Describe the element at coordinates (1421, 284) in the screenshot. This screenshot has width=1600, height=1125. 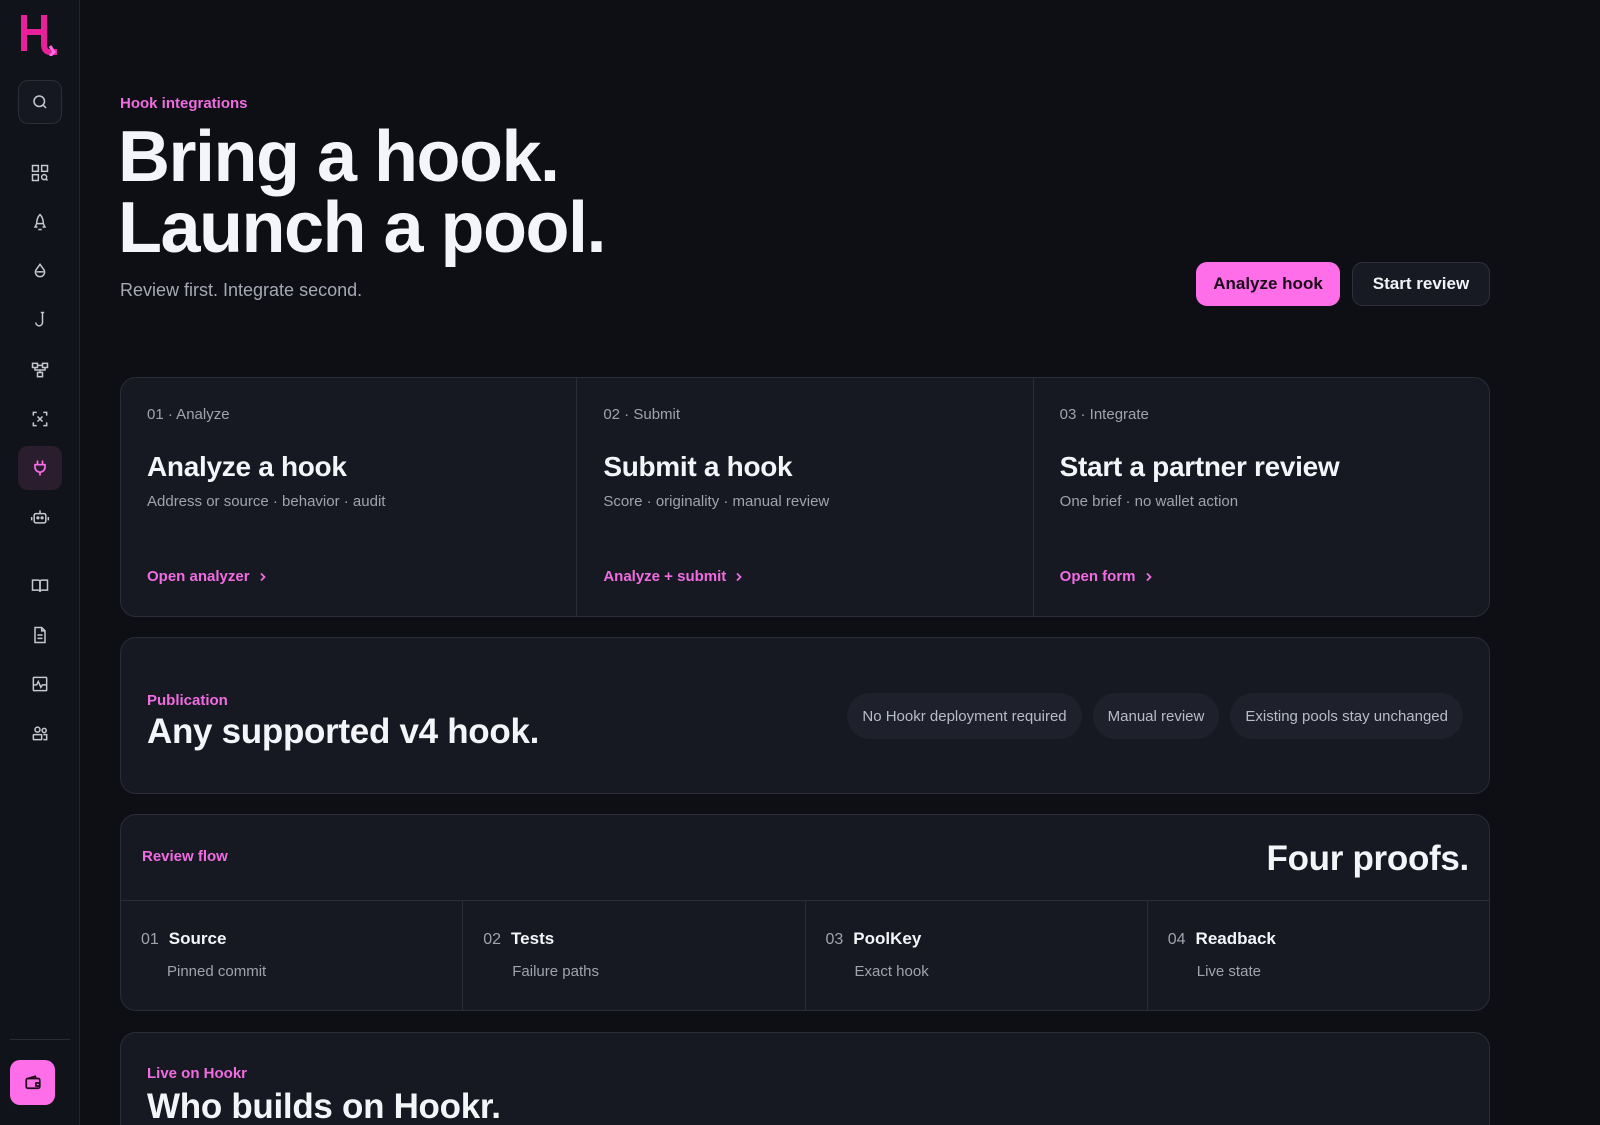
I see `start-review-button: Start review` at that location.